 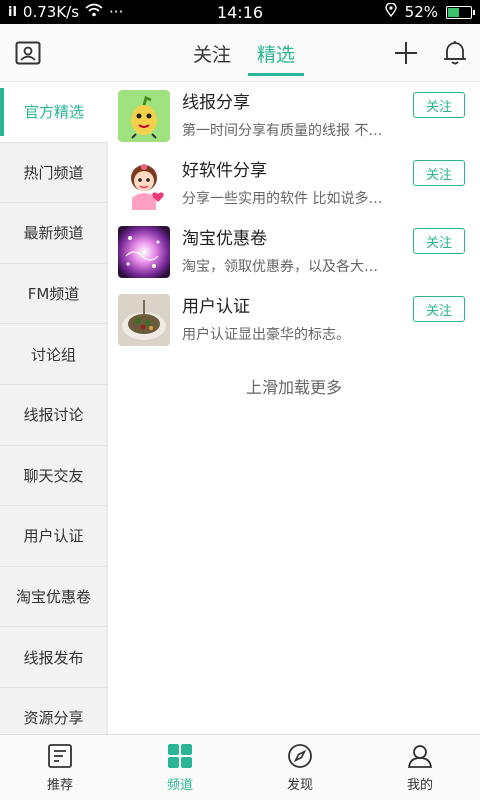 I want to click on battery-fill, so click(x=454, y=12).